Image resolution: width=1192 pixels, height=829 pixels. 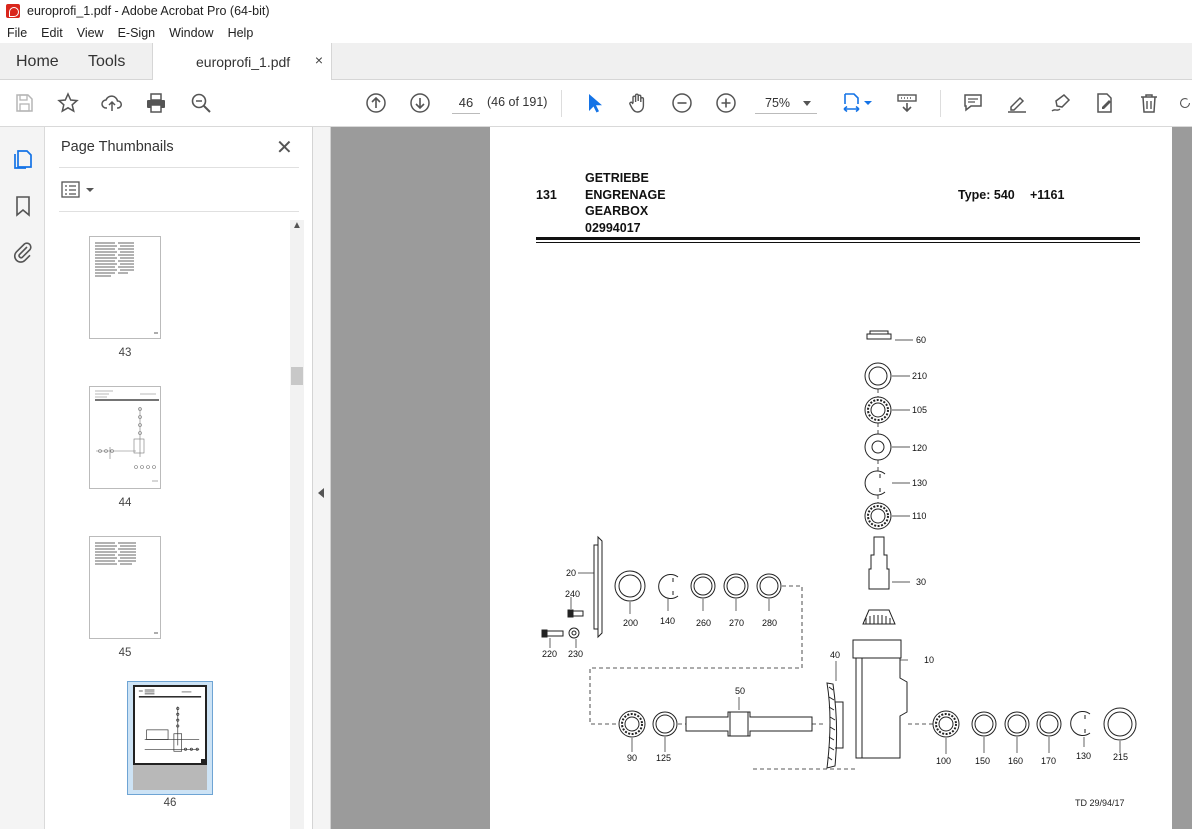 I want to click on highlight-icon, so click(x=1017, y=103).